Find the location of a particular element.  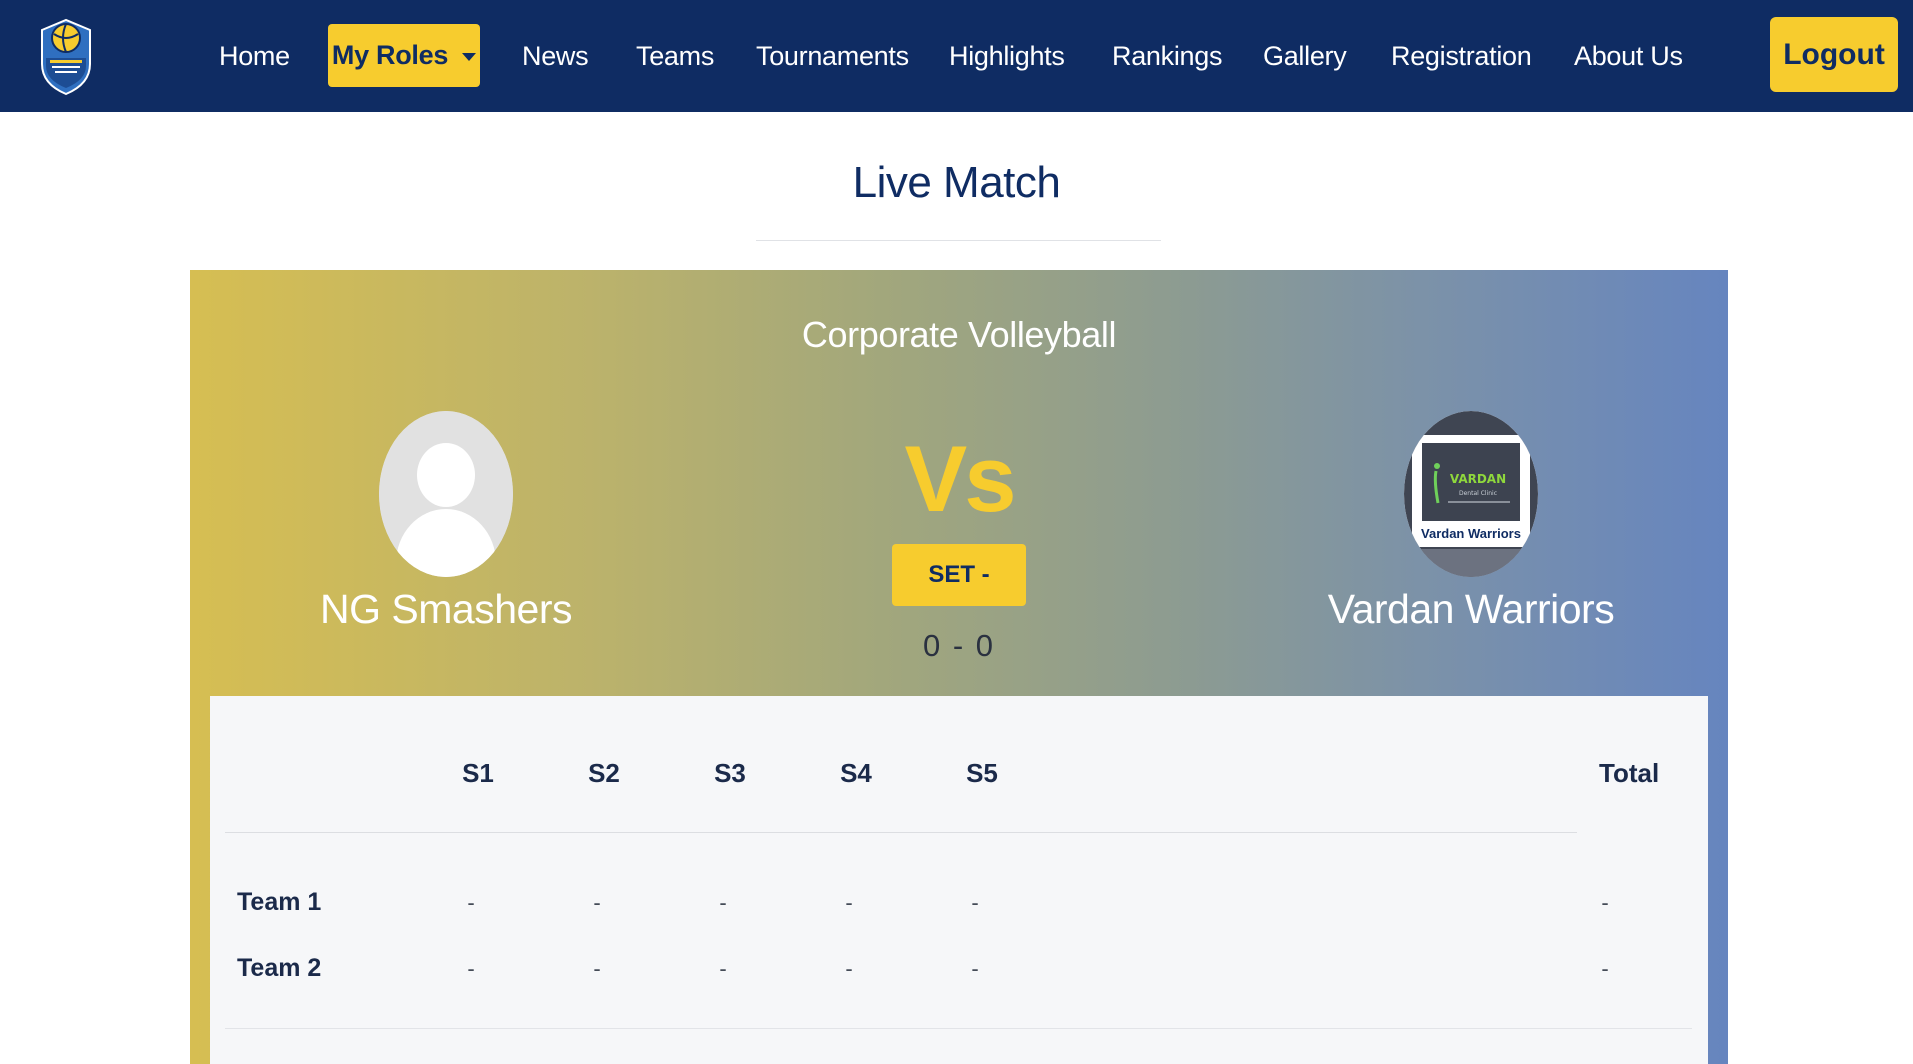

team2-s4-score: - is located at coordinates (849, 968).